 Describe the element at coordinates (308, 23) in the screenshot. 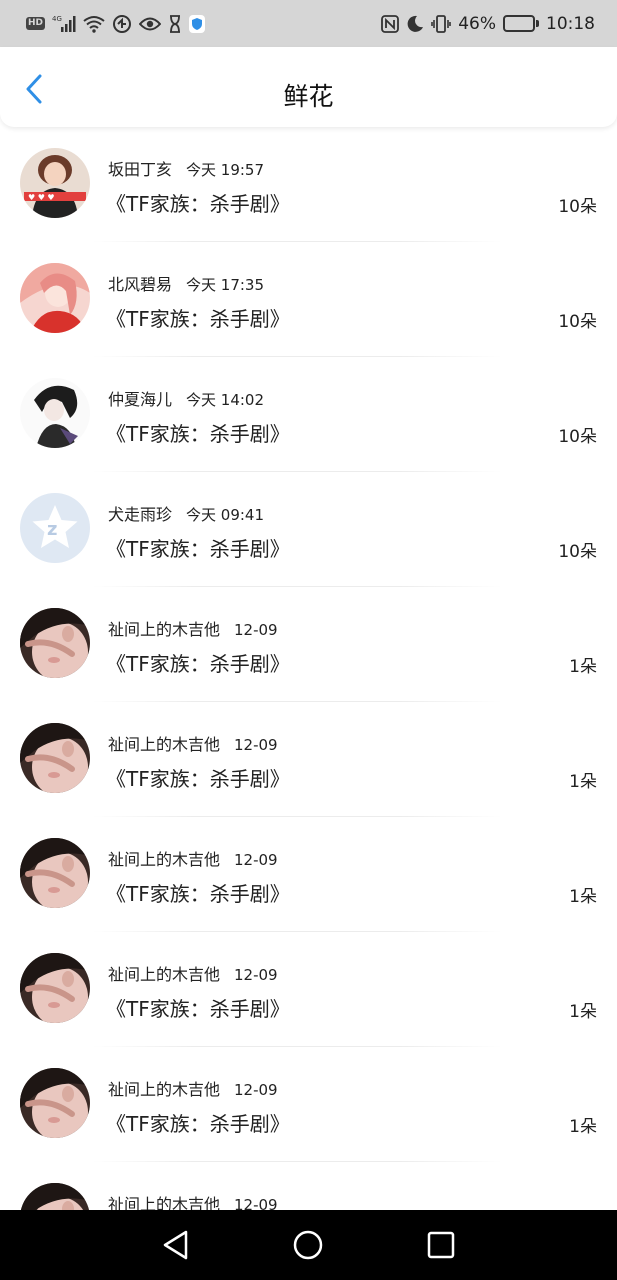

I see `status-bar: HD 4G 46% 10:18` at that location.